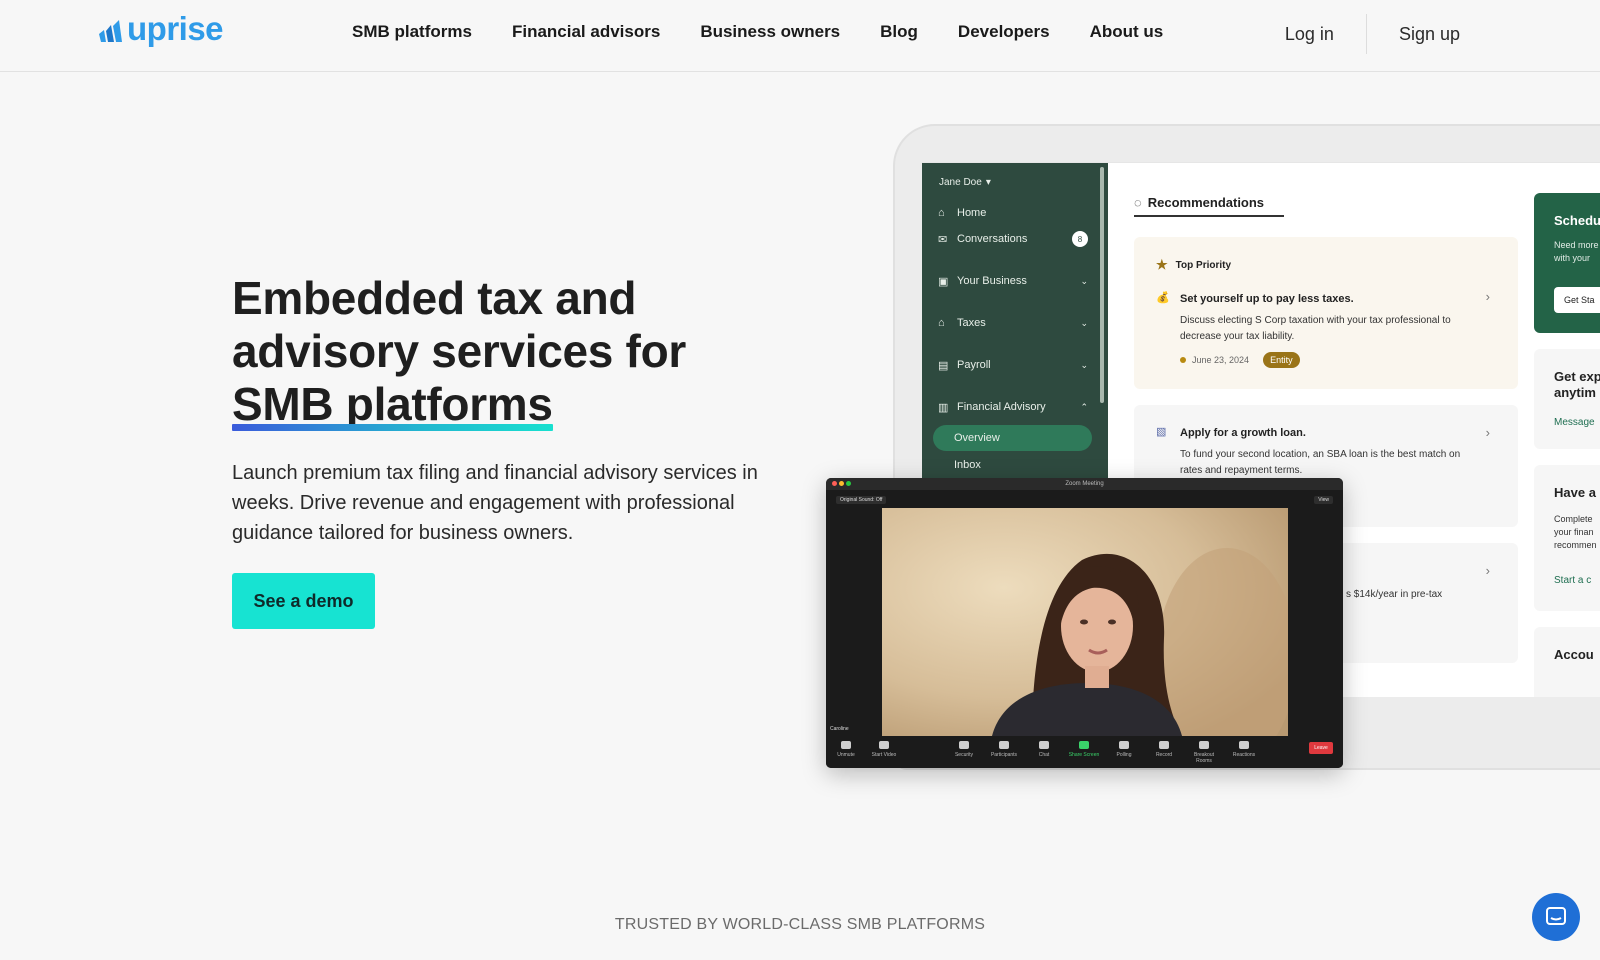 The image size is (1600, 960). What do you see at coordinates (1577, 220) in the screenshot?
I see `schedule-title: Schedu` at bounding box center [1577, 220].